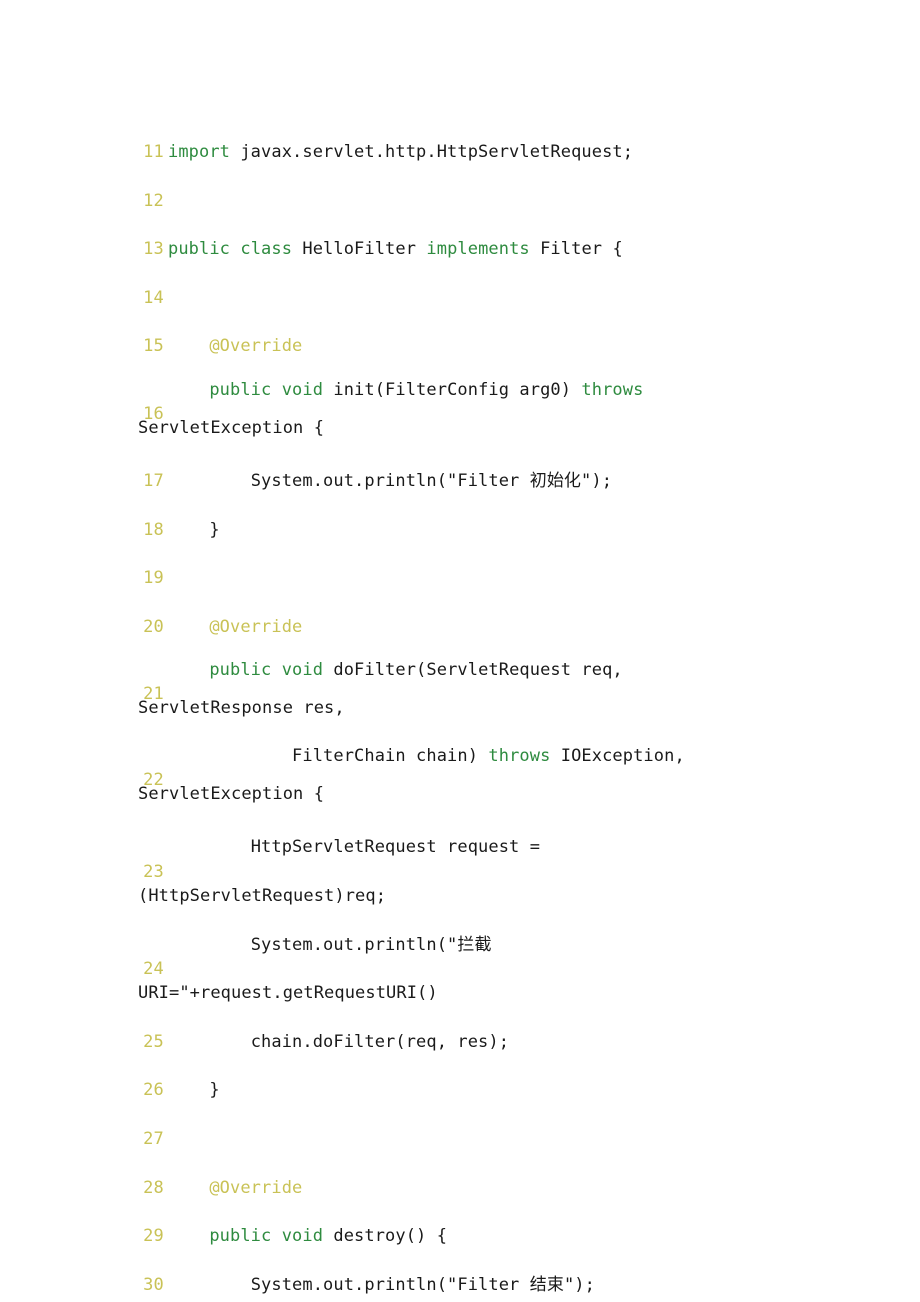 Image resolution: width=920 pixels, height=1302 pixels. I want to click on line-number: 17, so click(153, 481).